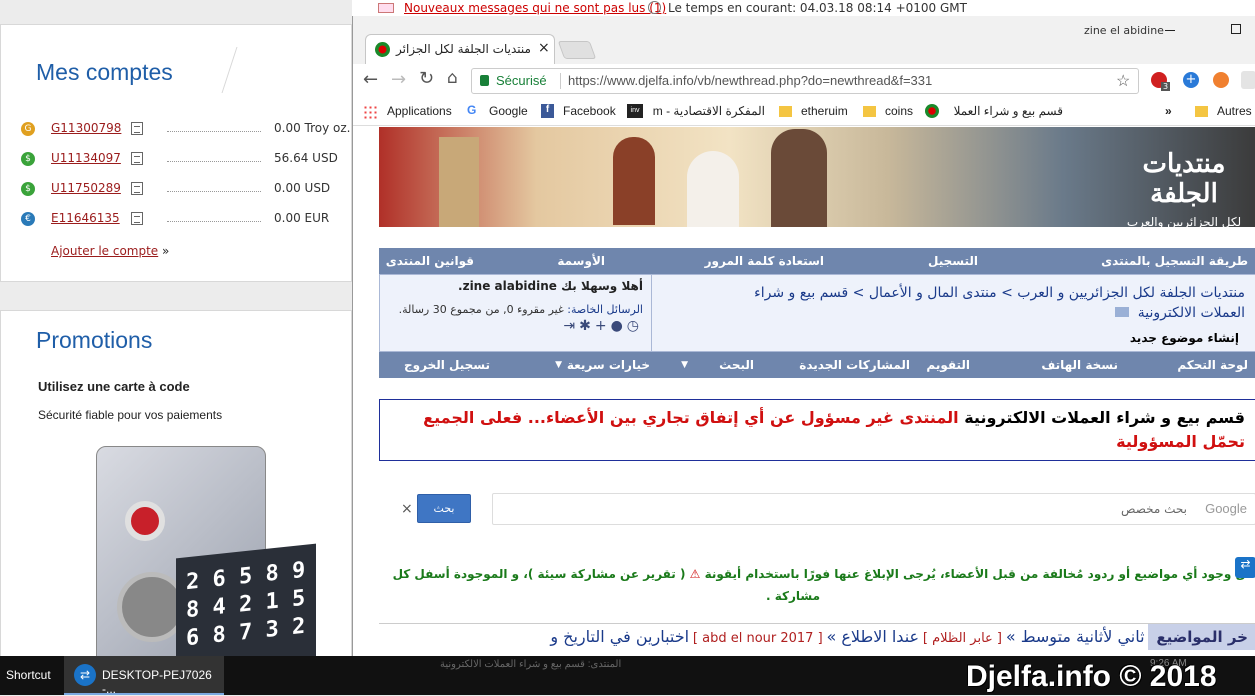 This screenshot has width=1255, height=696. Describe the element at coordinates (1245, 567) in the screenshot. I see `side-arrow-icon: ⇄` at that location.